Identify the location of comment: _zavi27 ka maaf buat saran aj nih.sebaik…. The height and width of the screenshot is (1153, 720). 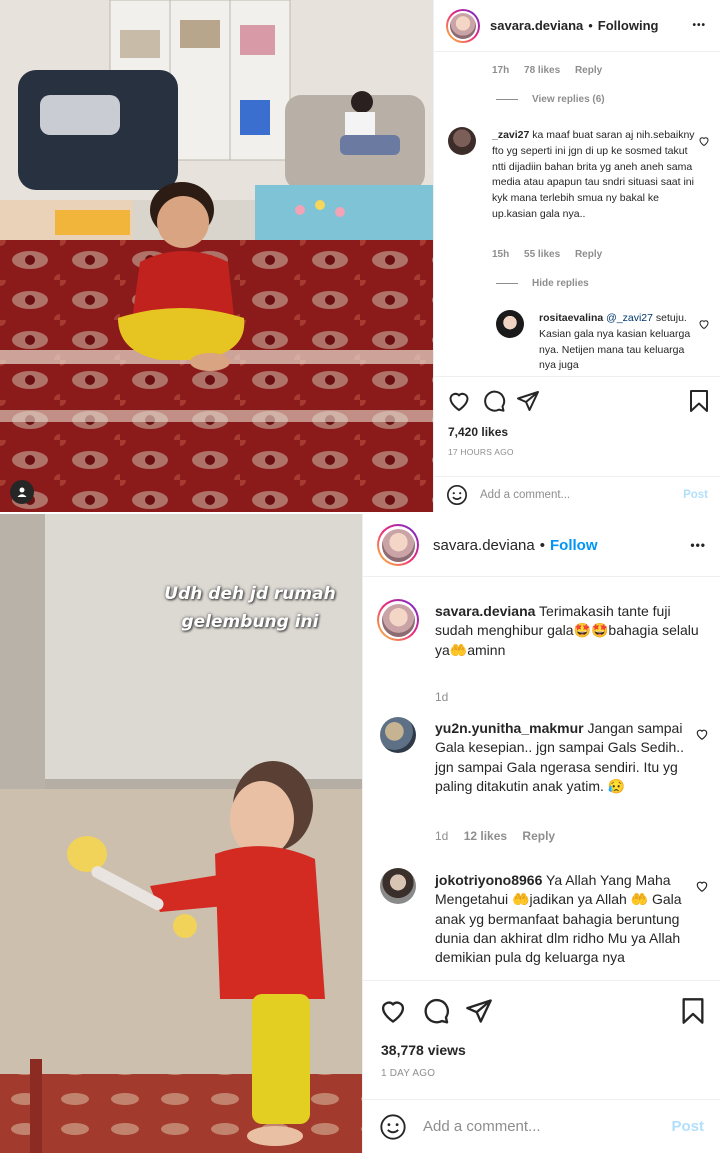
(594, 175).